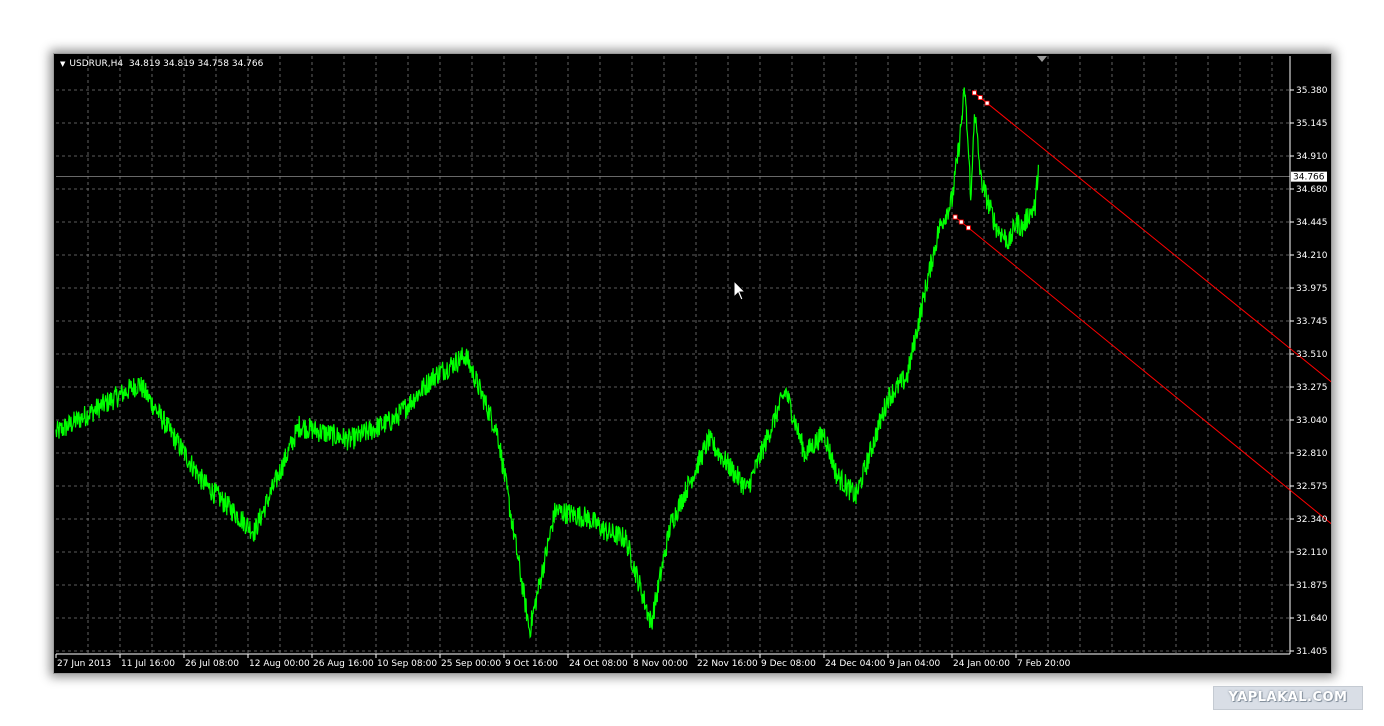 Image resolution: width=1384 pixels, height=726 pixels. What do you see at coordinates (788, 664) in the screenshot?
I see `x-tick-label: 9 Dec 08:00` at bounding box center [788, 664].